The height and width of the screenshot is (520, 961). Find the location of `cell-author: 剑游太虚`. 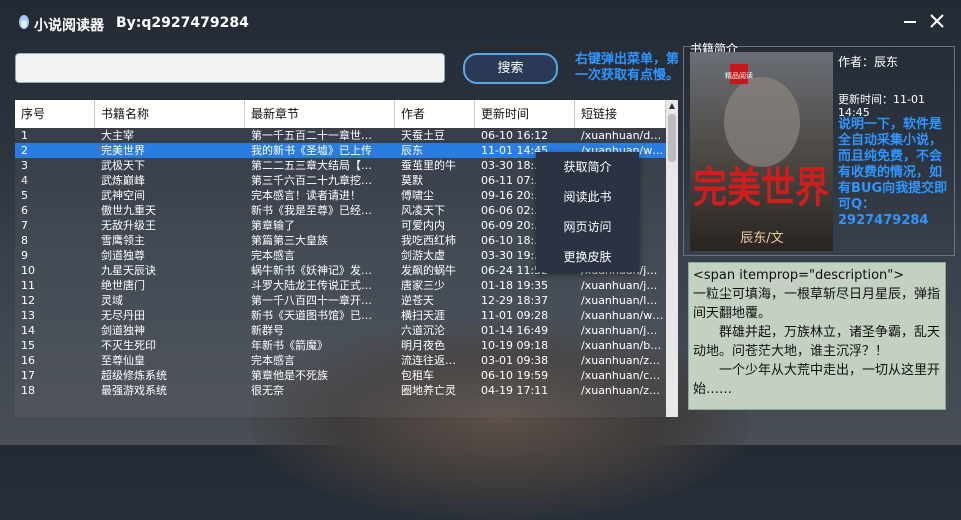

cell-author: 剑游太虚 is located at coordinates (423, 255).